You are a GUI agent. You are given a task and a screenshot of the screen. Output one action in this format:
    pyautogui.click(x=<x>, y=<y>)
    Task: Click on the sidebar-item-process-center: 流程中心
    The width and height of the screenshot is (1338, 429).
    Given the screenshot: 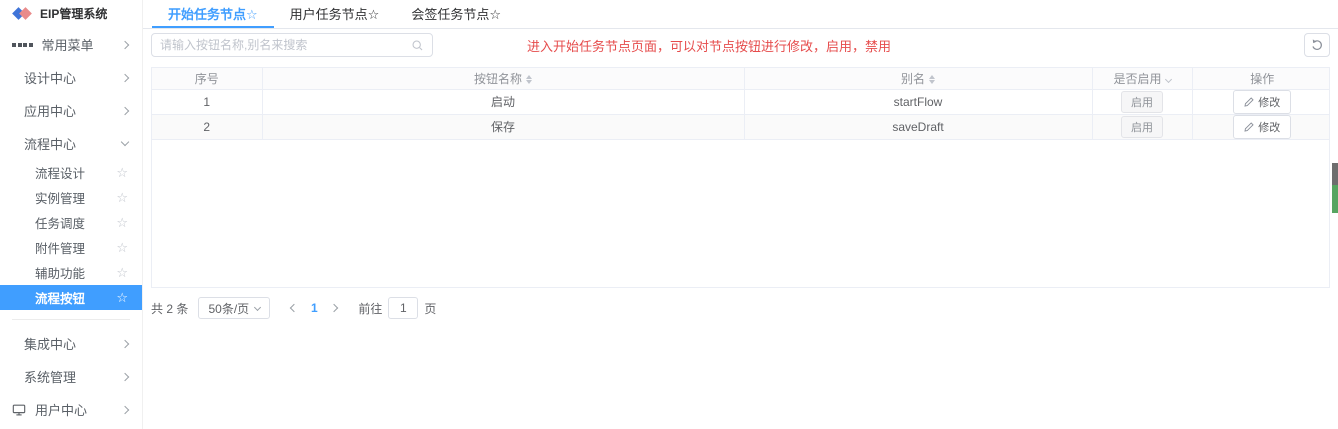 What is the action you would take?
    pyautogui.click(x=71, y=143)
    